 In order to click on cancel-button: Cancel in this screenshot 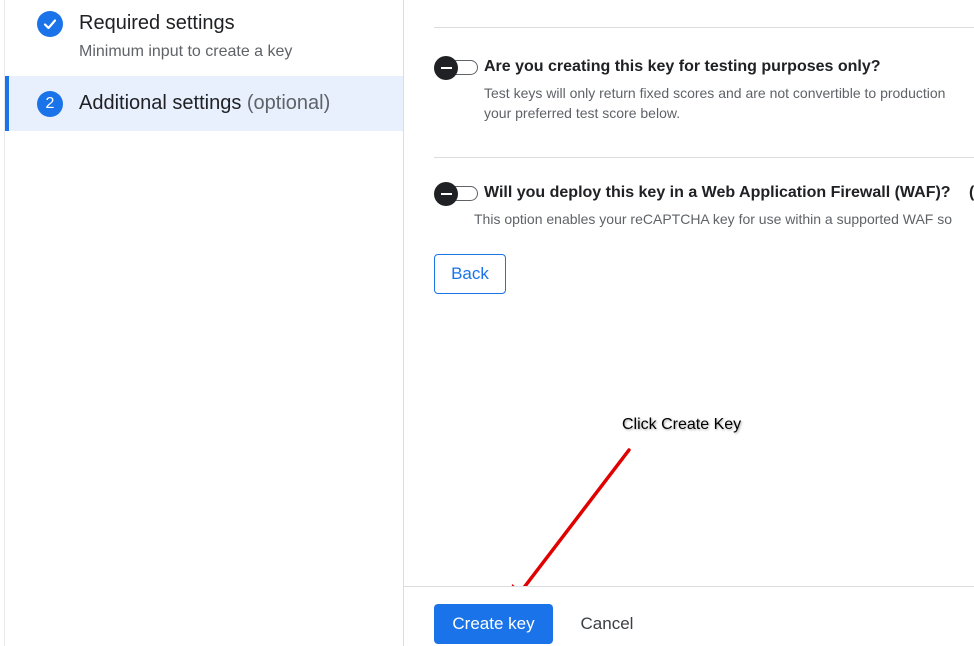, I will do `click(607, 624)`.